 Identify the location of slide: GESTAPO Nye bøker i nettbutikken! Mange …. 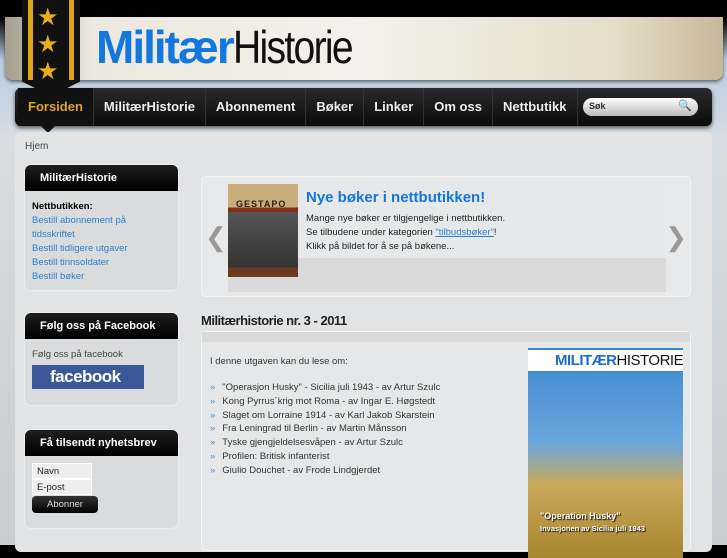
(447, 238).